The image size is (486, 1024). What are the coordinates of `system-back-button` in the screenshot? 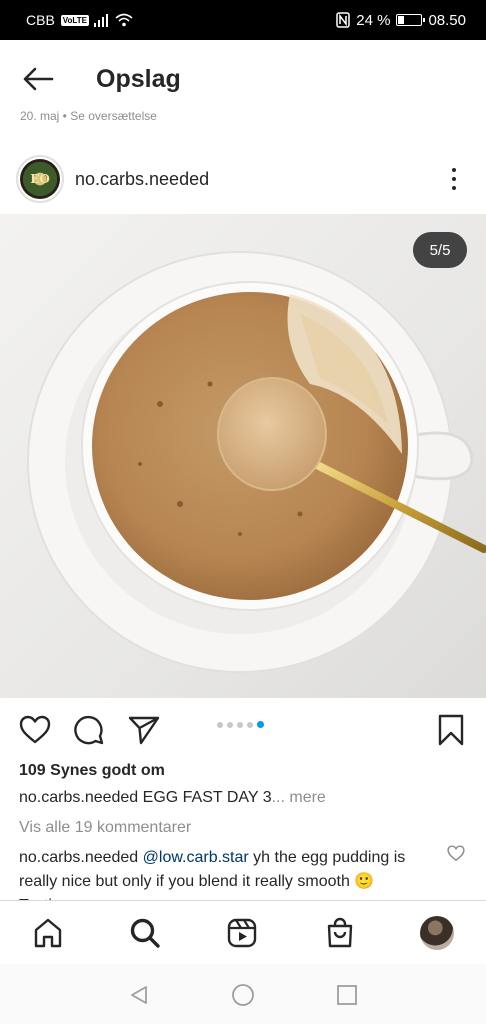 It's located at (139, 995).